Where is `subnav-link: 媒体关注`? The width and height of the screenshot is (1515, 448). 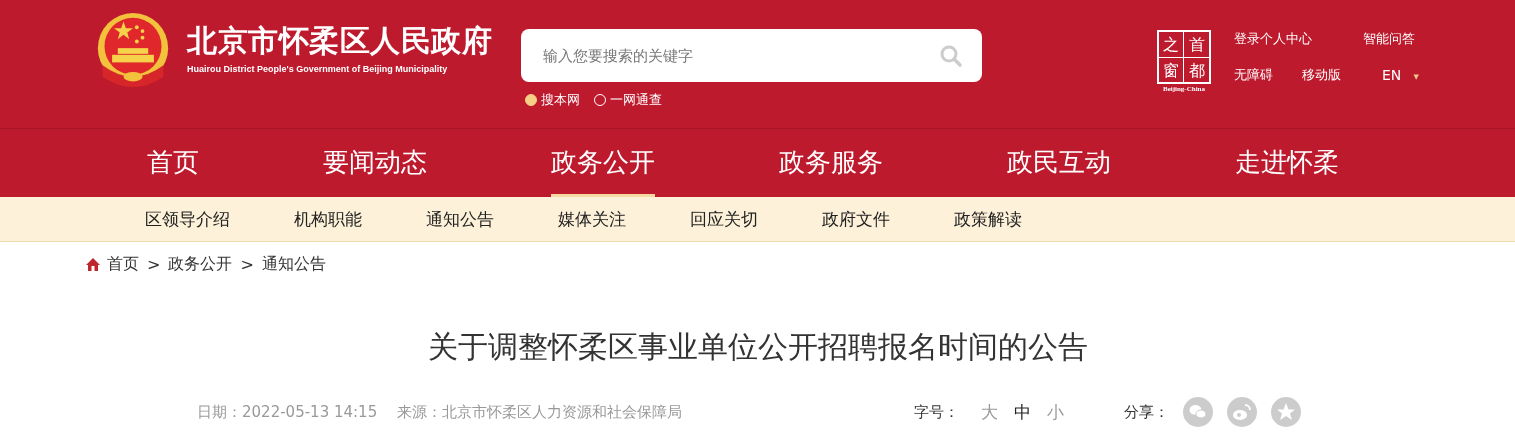
subnav-link: 媒体关注 is located at coordinates (592, 219).